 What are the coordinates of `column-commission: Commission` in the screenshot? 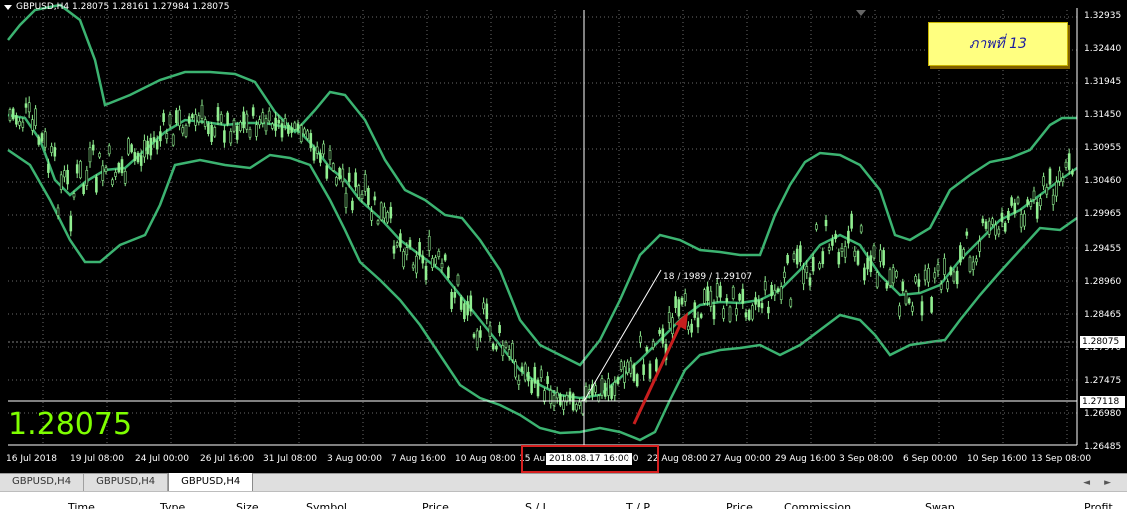 It's located at (817, 505).